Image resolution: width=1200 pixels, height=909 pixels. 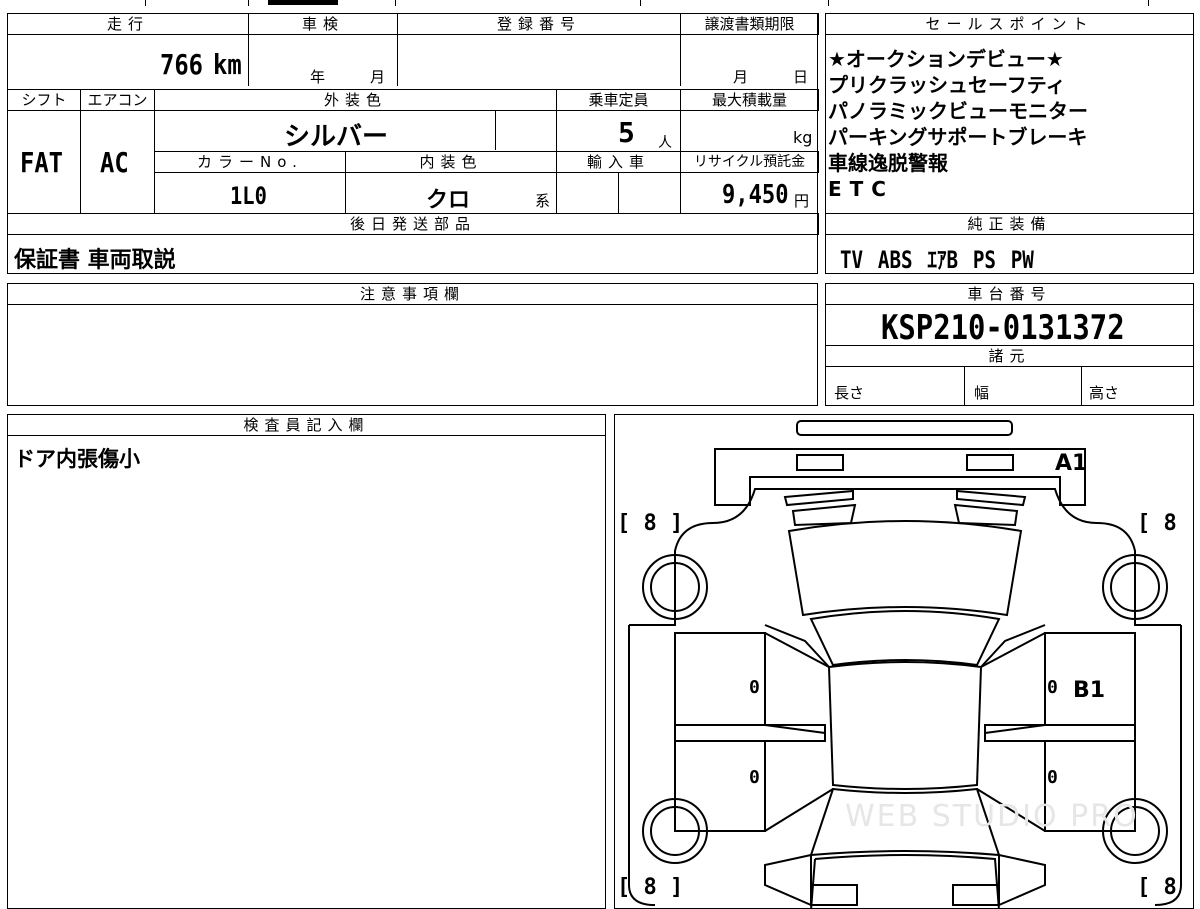 I want to click on wiper-right-shape, so click(x=991, y=498).